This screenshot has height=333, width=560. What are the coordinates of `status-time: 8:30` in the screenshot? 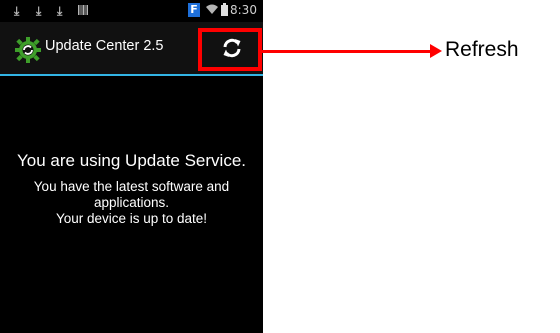 It's located at (243, 10).